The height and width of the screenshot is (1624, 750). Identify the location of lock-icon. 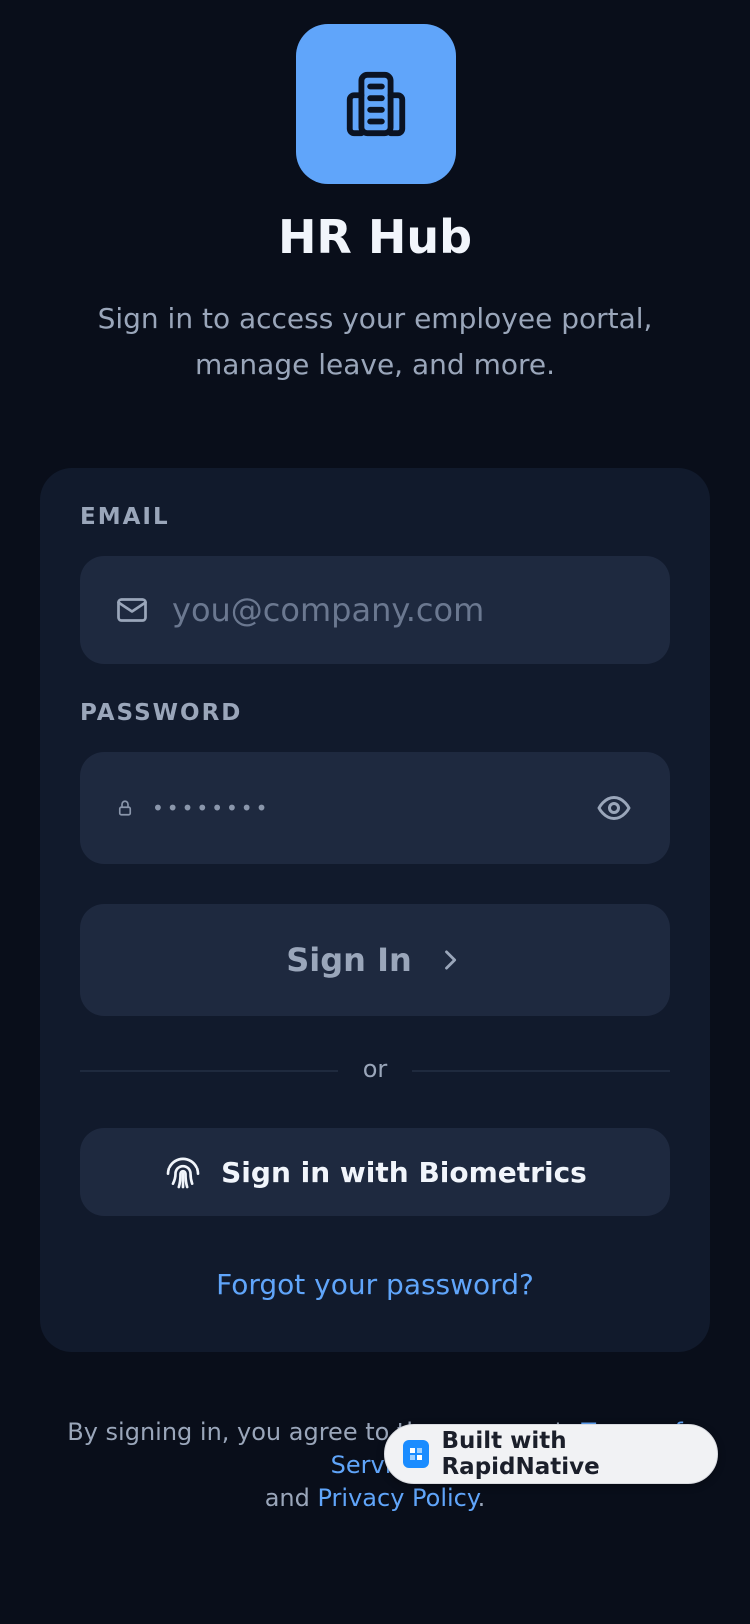
(125, 808).